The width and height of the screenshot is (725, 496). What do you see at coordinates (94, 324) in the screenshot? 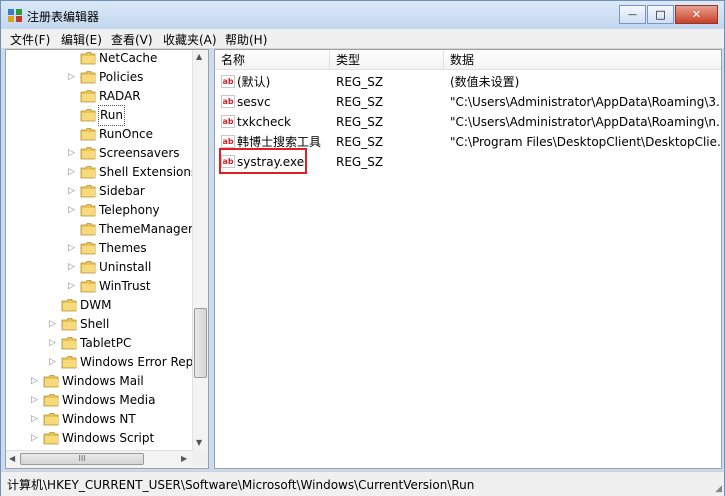
I see `tree-item-label: Shell` at bounding box center [94, 324].